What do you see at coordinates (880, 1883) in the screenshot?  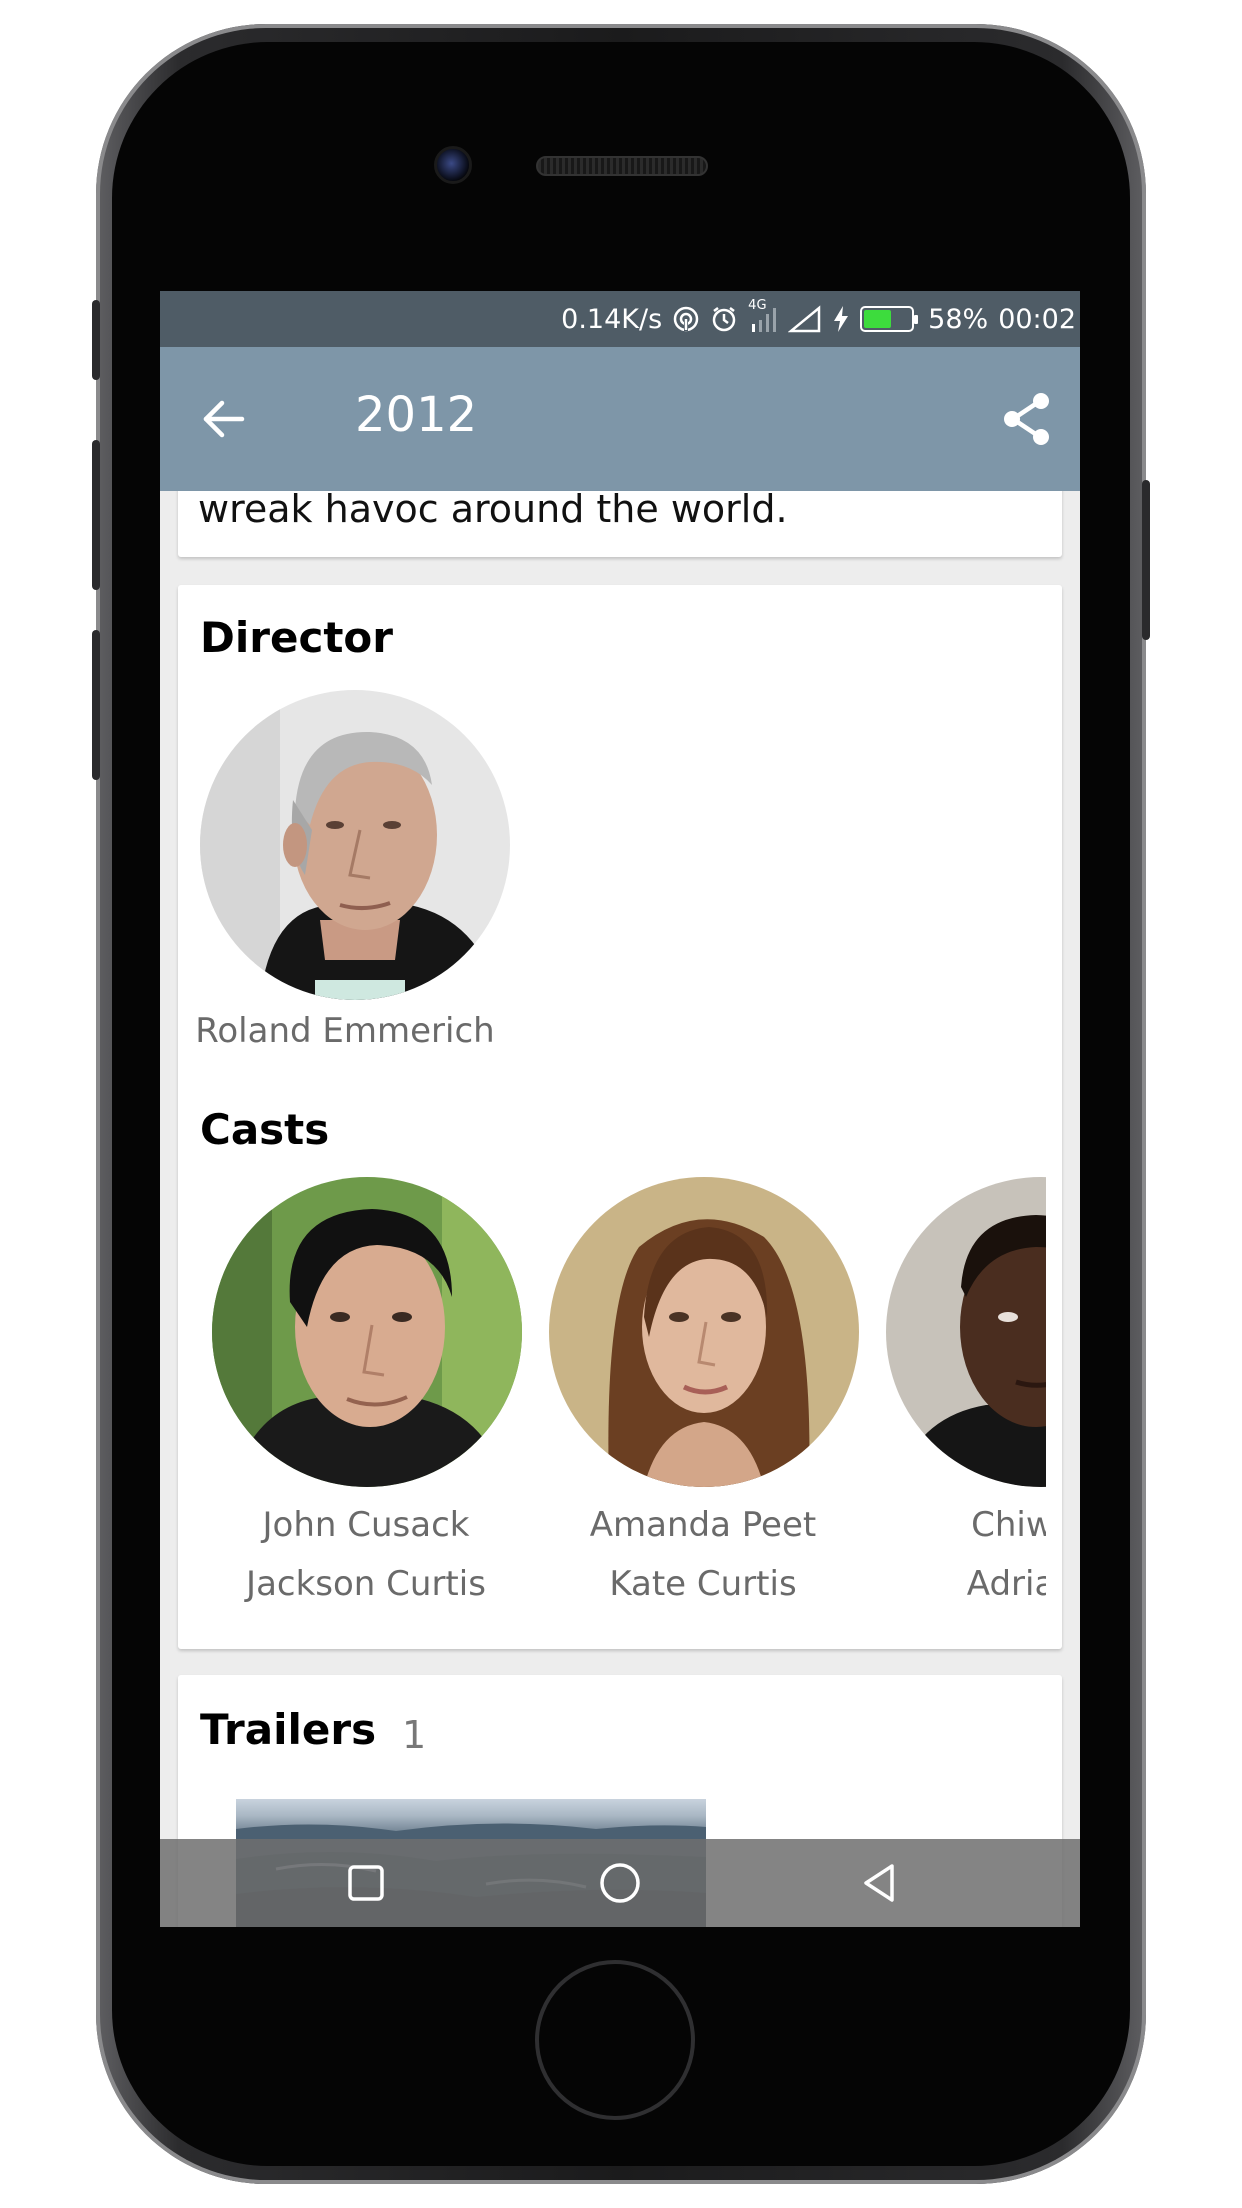 I see `back-icon` at bounding box center [880, 1883].